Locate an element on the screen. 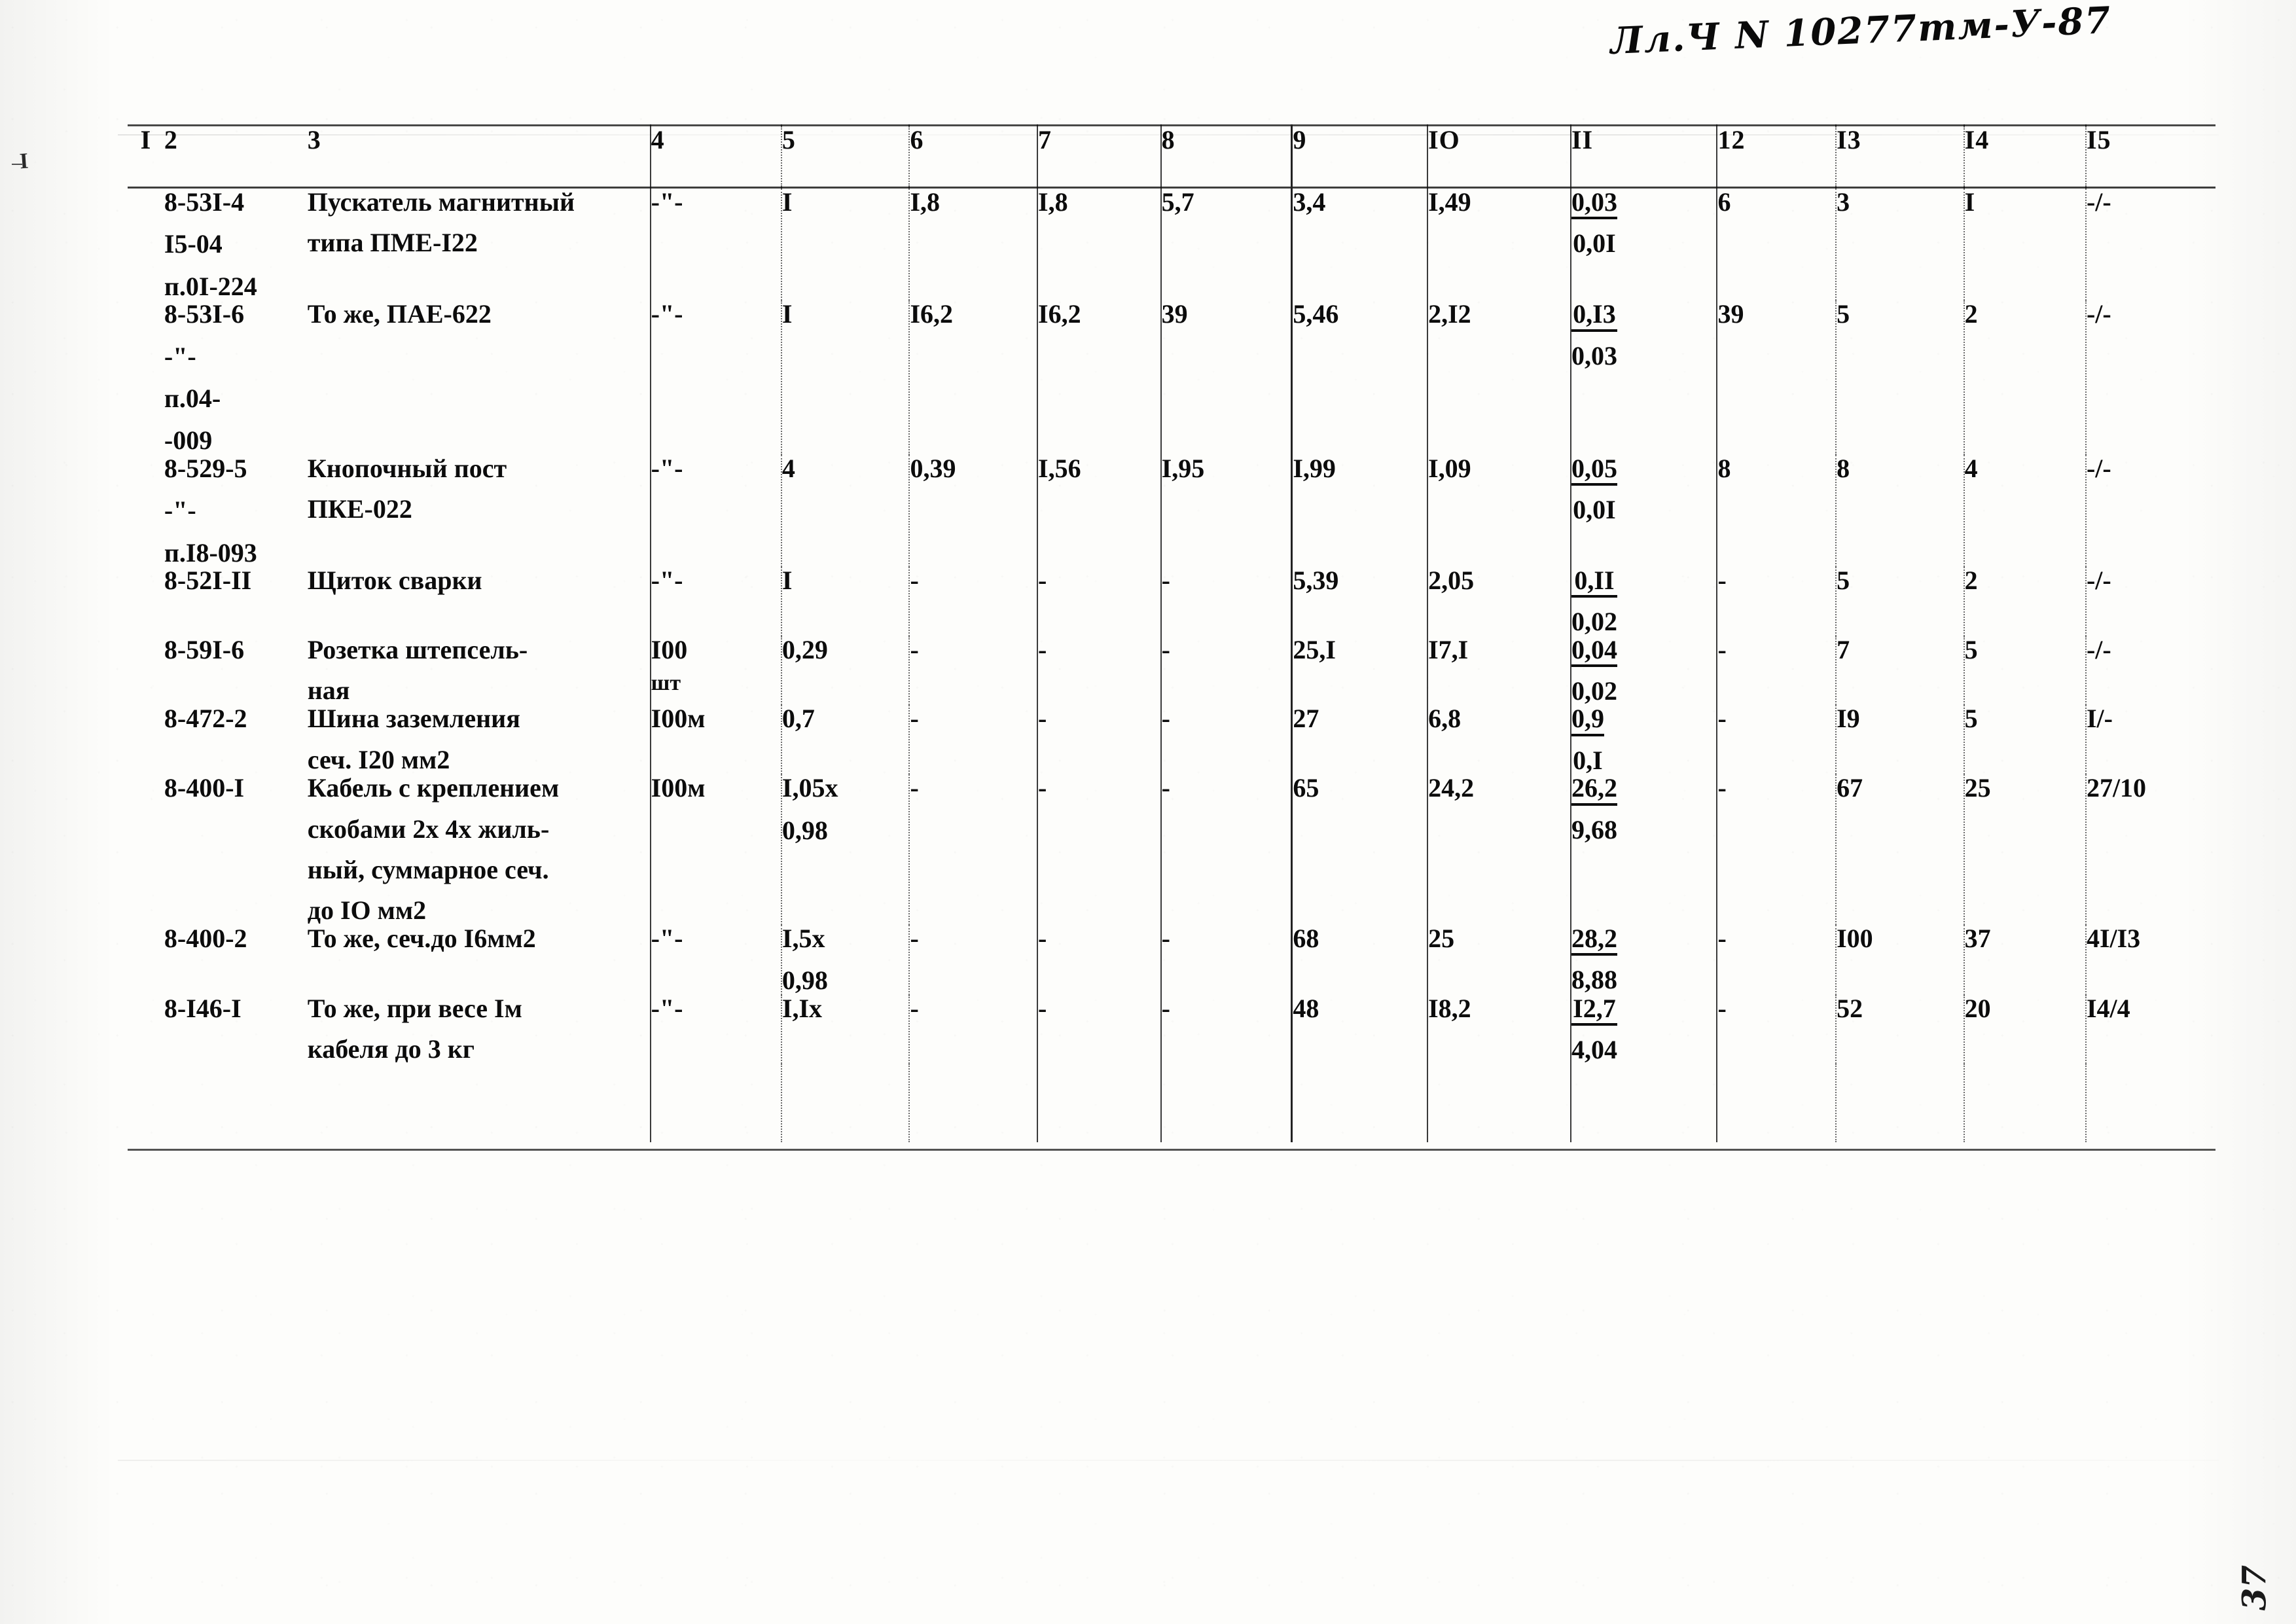  value-cell-8: I,95 is located at coordinates (1226, 510).